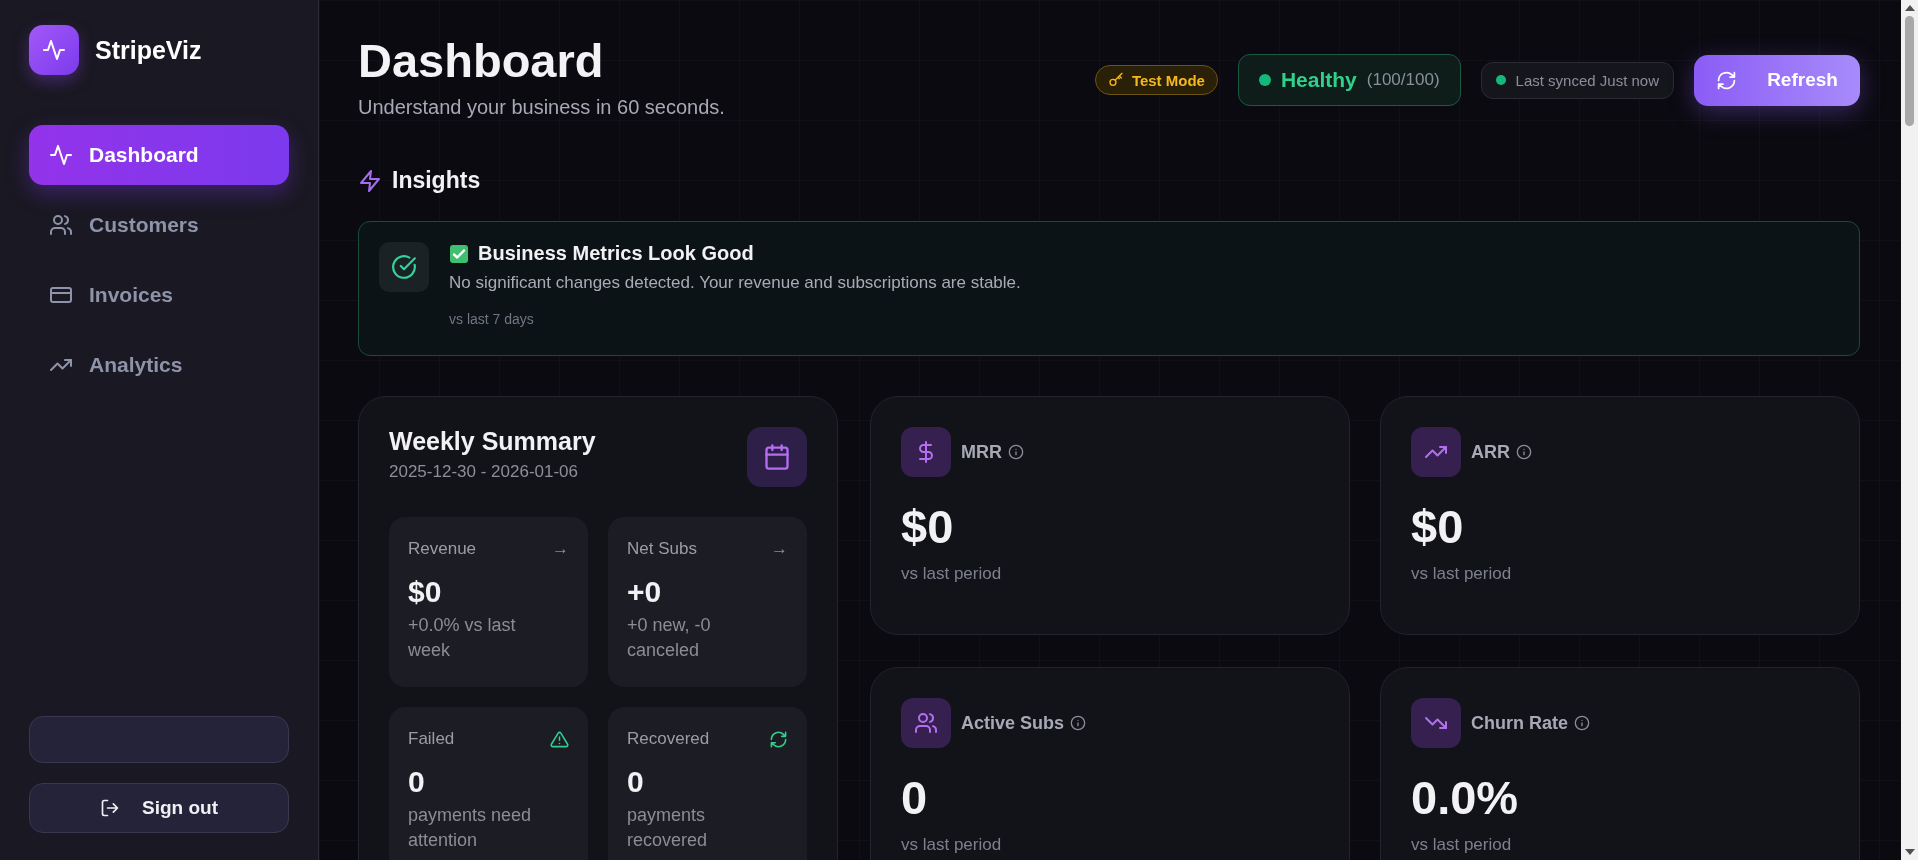 The height and width of the screenshot is (860, 1918). Describe the element at coordinates (1909, 430) in the screenshot. I see `scrollbar` at that location.